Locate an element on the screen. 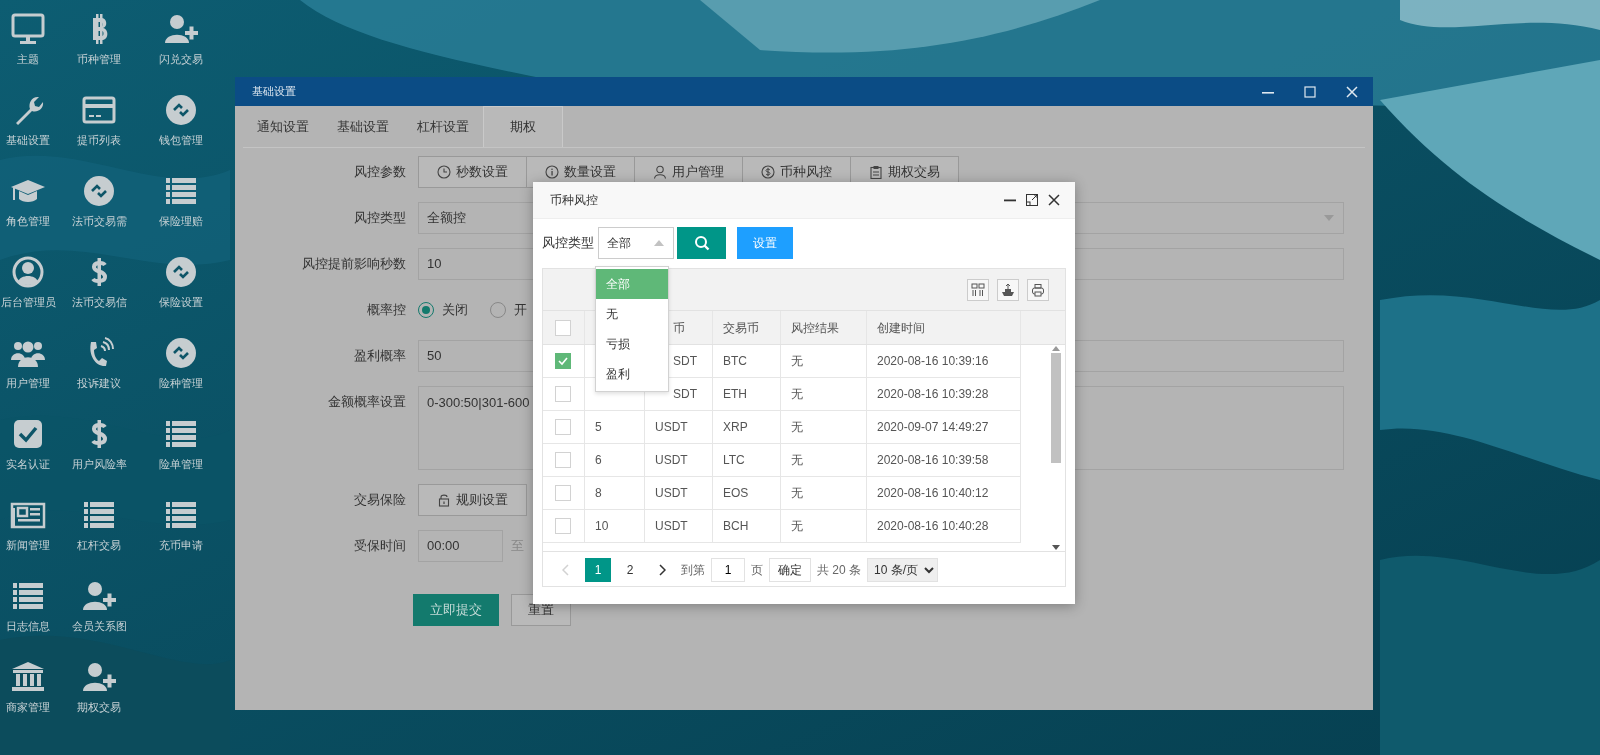 Image resolution: width=1600 pixels, height=755 pixels. expand-icon is located at coordinates (1032, 200).